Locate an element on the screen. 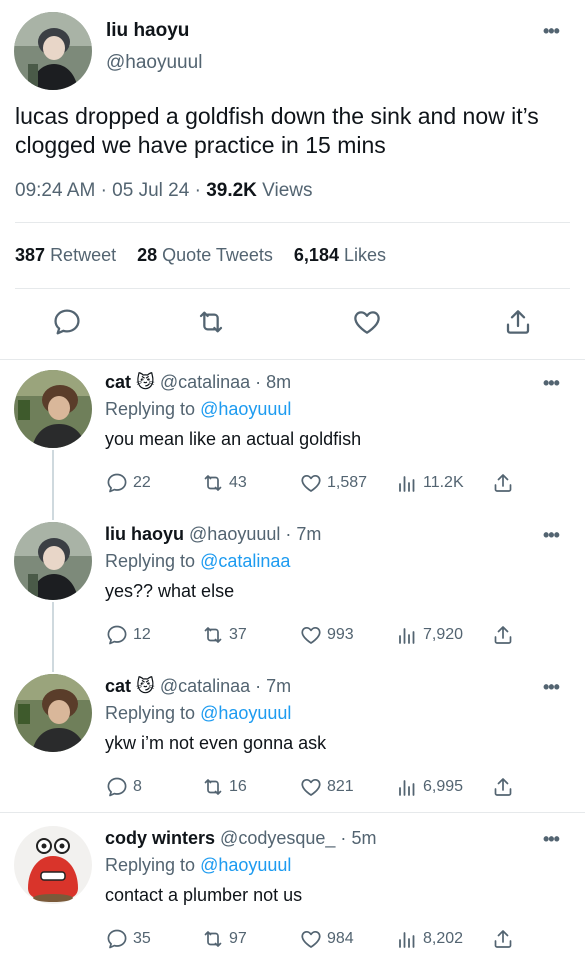 The height and width of the screenshot is (960, 585). reply-time: 5m is located at coordinates (363, 838).